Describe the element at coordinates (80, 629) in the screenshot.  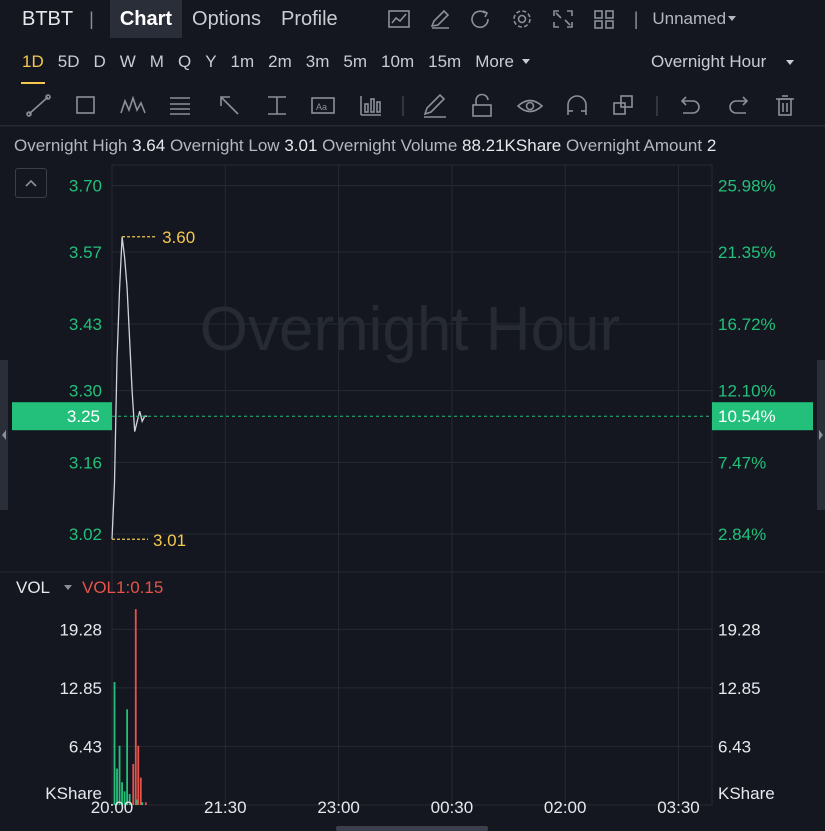
I see `volume-tick-left: 19.28` at that location.